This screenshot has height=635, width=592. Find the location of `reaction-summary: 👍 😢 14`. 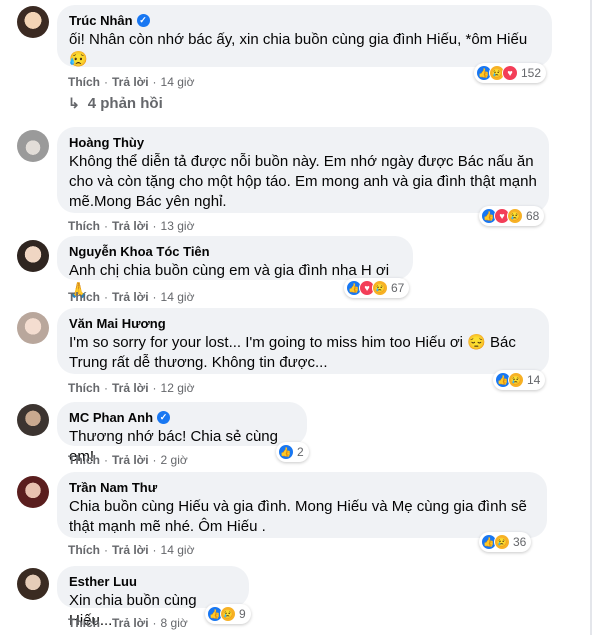

reaction-summary: 👍 😢 14 is located at coordinates (519, 380).